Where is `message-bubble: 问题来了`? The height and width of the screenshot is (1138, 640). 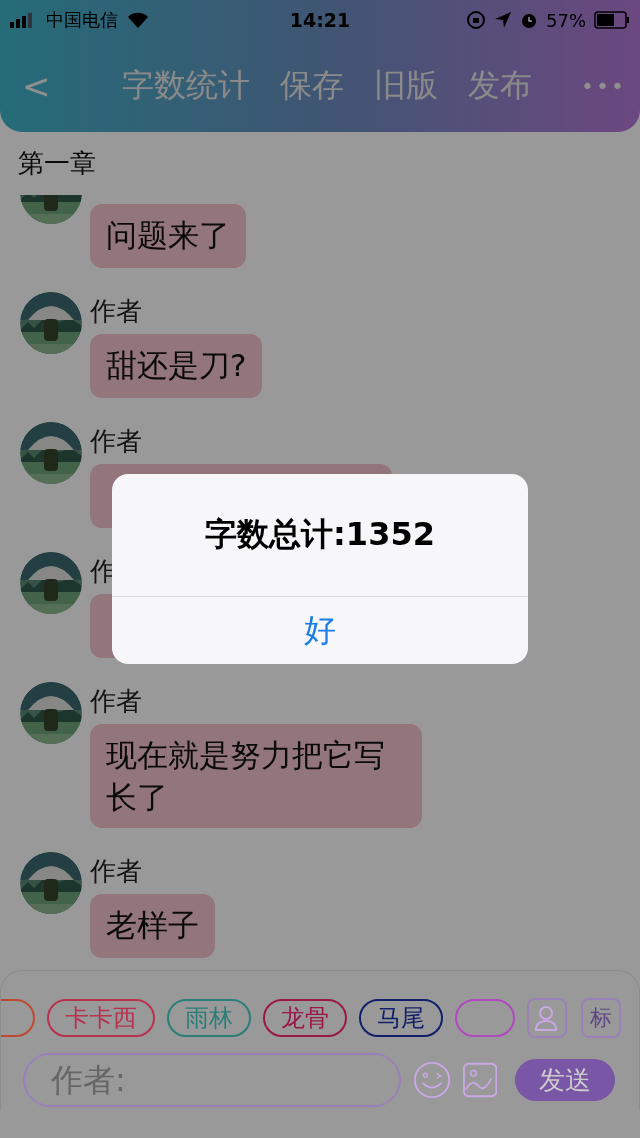 message-bubble: 问题来了 is located at coordinates (168, 236).